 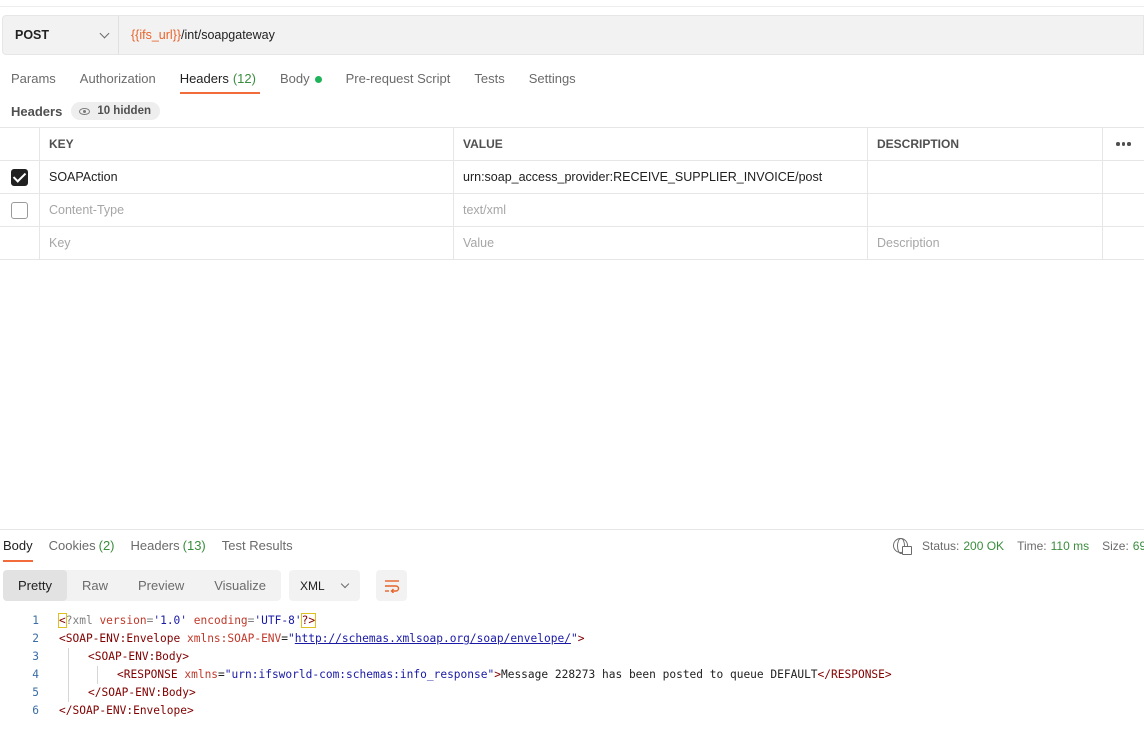 I want to click on method-select: POST, so click(x=61, y=35).